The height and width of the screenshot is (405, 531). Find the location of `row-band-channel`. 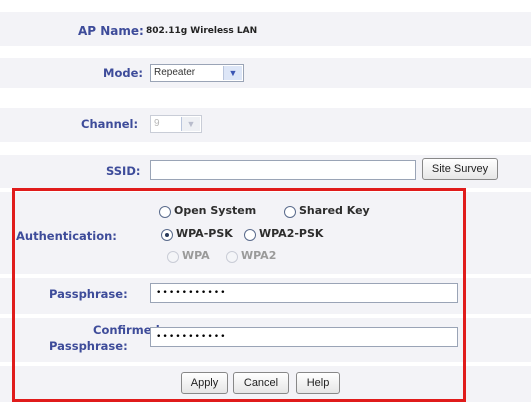

row-band-channel is located at coordinates (265, 125).